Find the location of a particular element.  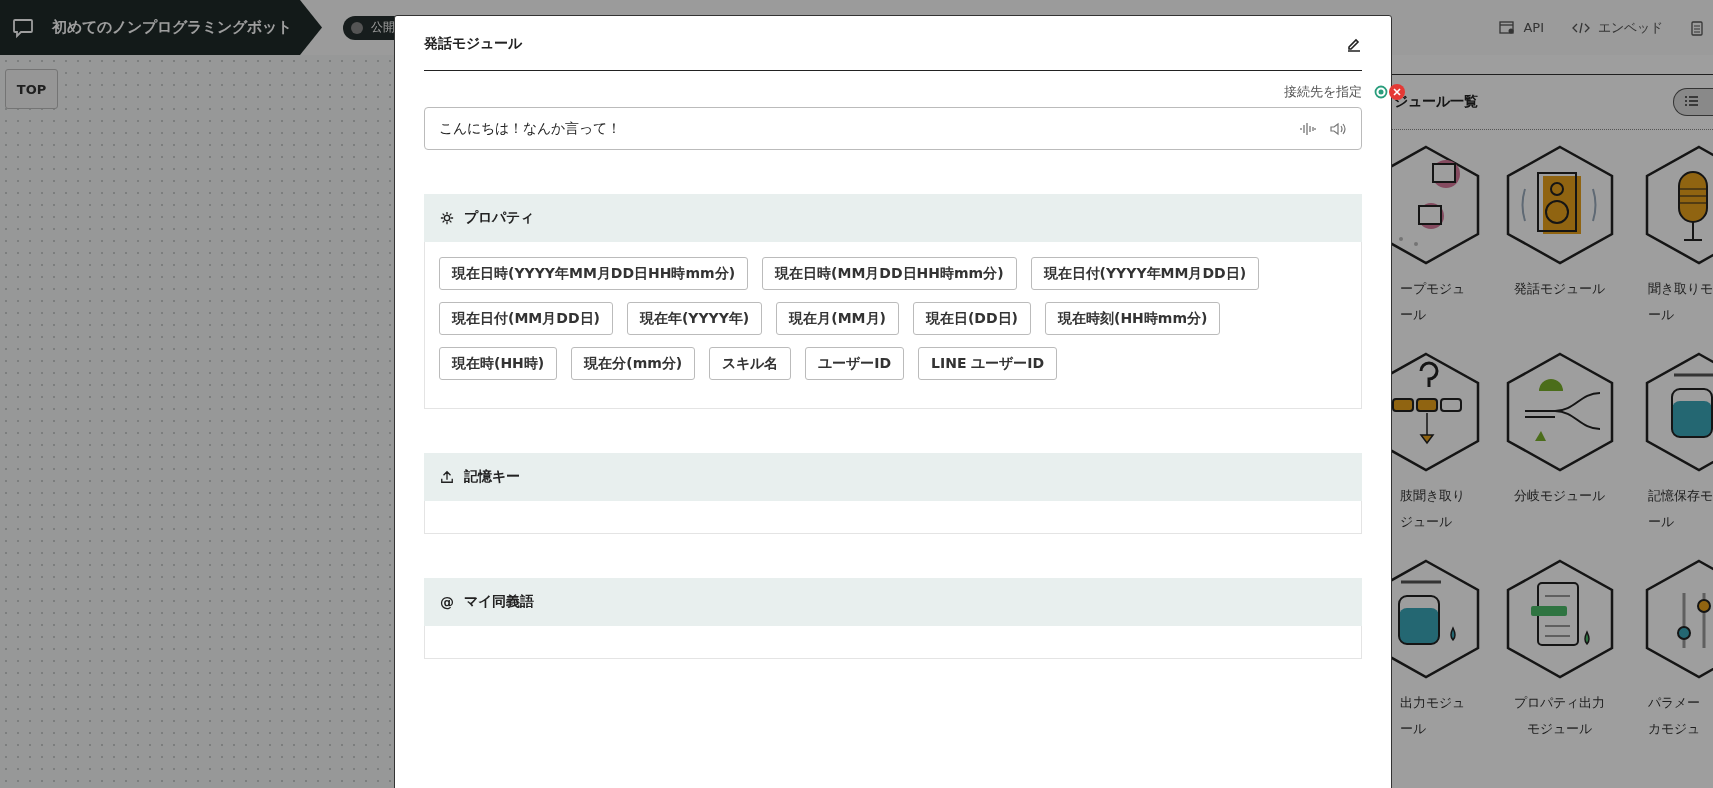

module-label: 出力モジュ ール is located at coordinates (1442, 716).